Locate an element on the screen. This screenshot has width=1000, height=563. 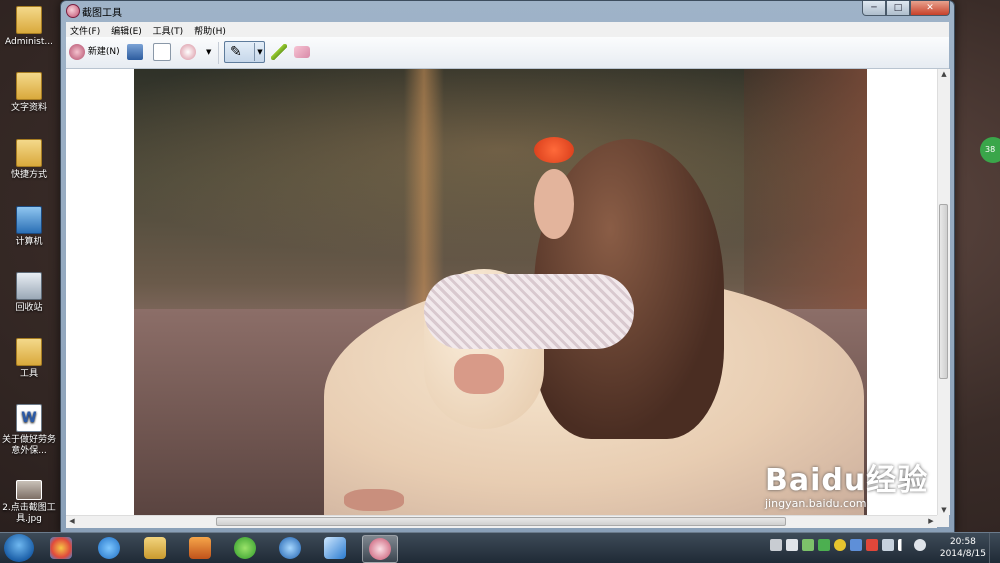
desktop-icon-label: 快捷方式 is located at coordinates (28, 175).